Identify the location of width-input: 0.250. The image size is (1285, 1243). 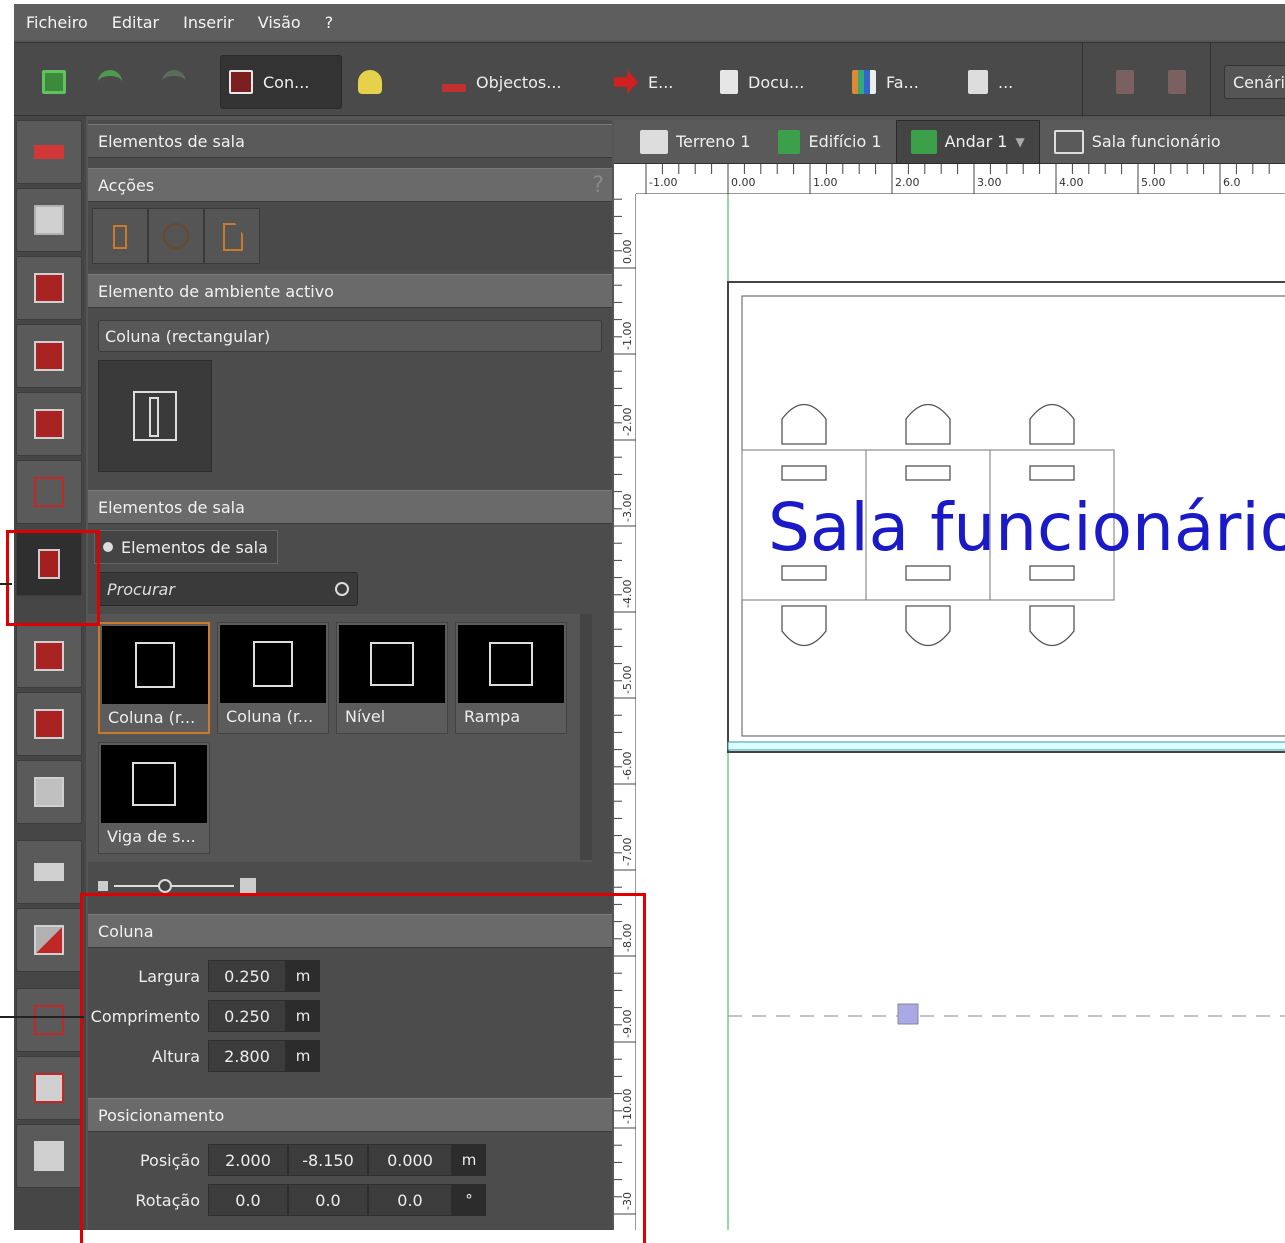
(247, 976).